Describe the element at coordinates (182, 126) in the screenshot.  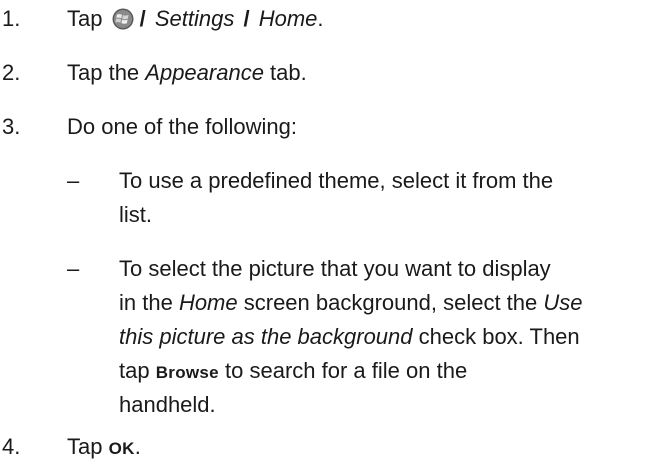
I see `step-text: Do one of the following:` at that location.